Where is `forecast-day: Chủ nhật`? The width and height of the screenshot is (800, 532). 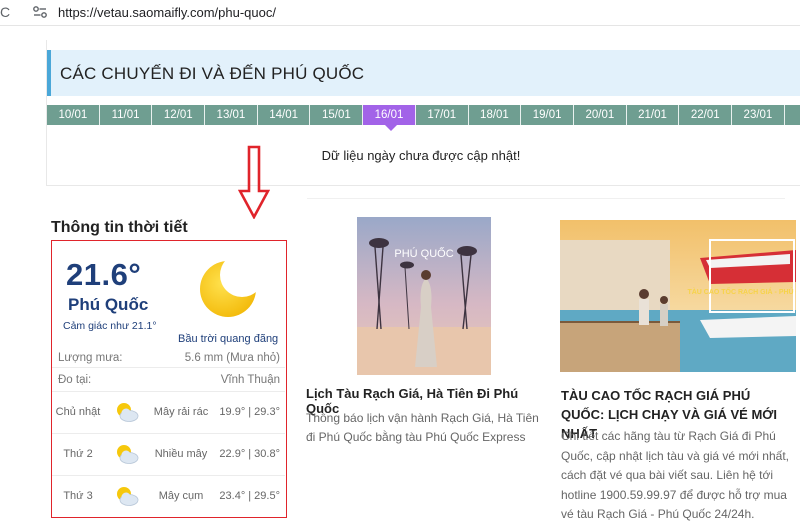
forecast-day: Chủ nhật is located at coordinates (78, 412).